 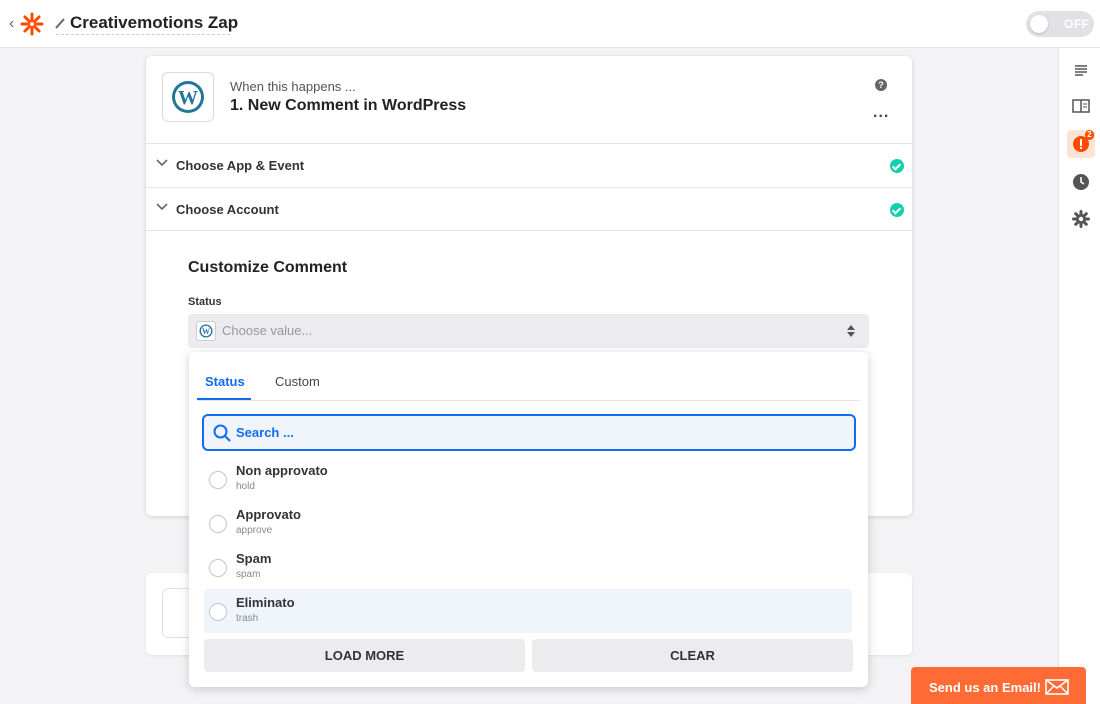 I want to click on app-icon-box: W, so click(x=188, y=97).